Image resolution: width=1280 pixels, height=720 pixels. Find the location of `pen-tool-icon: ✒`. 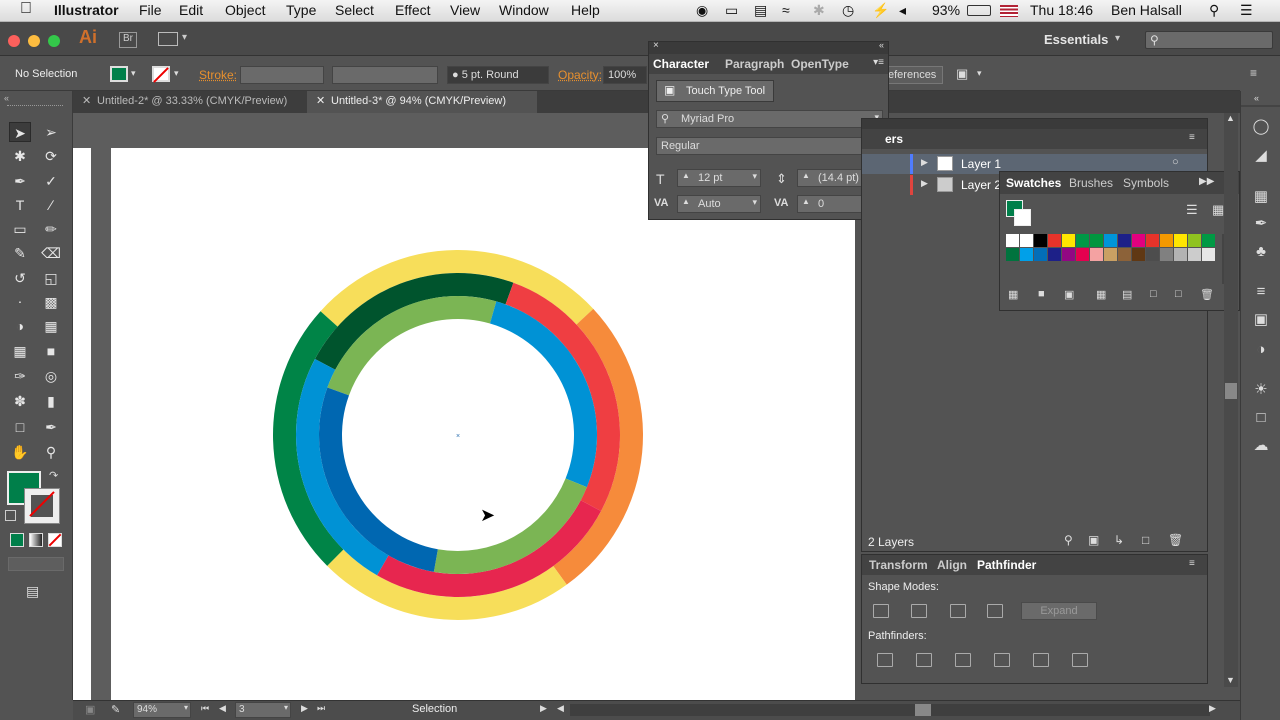

pen-tool-icon: ✒ is located at coordinates (20, 181).